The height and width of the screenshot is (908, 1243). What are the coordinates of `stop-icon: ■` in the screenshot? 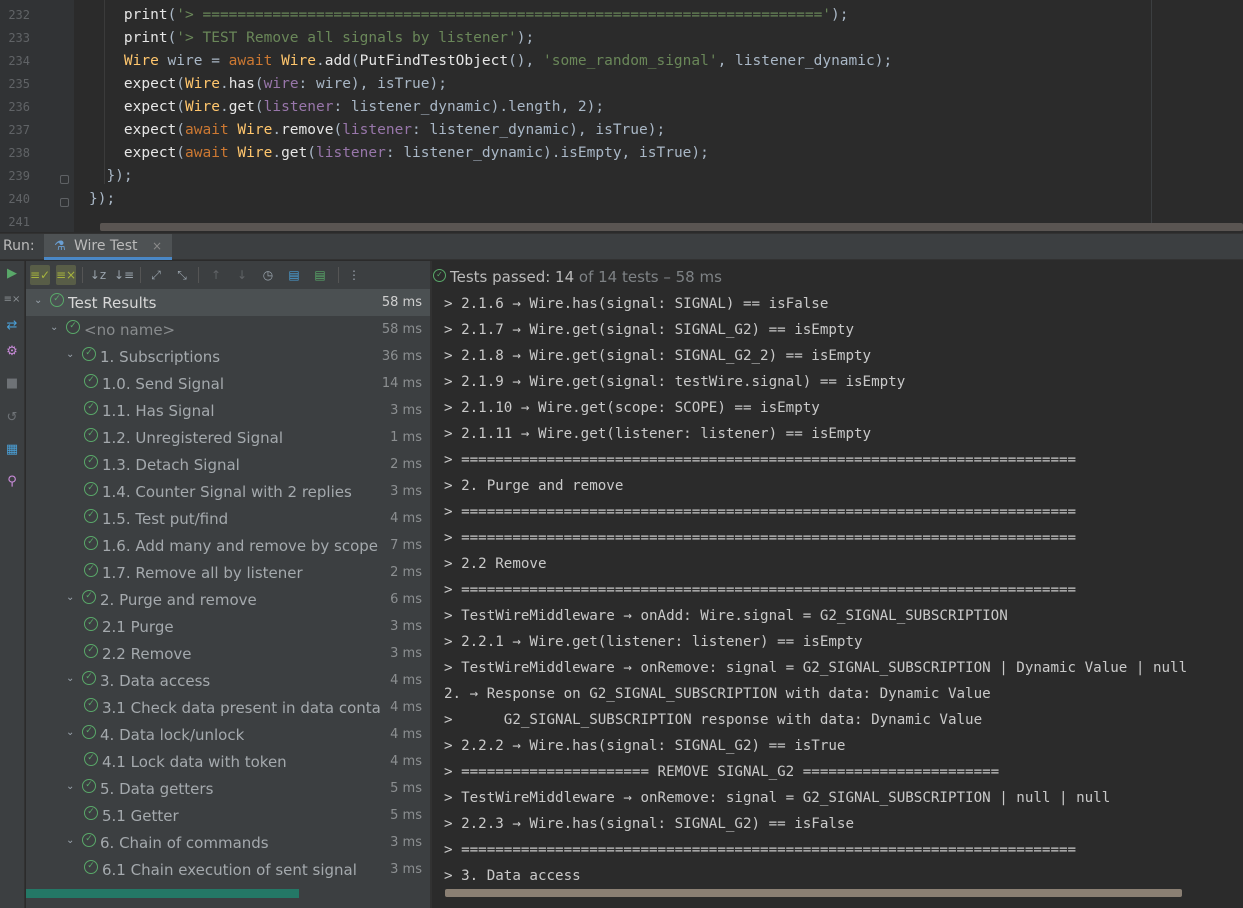 It's located at (12, 384).